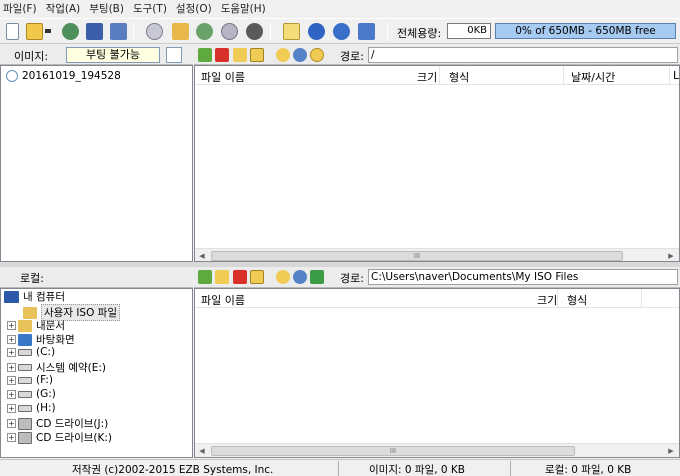 This screenshot has height=476, width=680. I want to click on menu-tools: 도구(T), so click(150, 8).